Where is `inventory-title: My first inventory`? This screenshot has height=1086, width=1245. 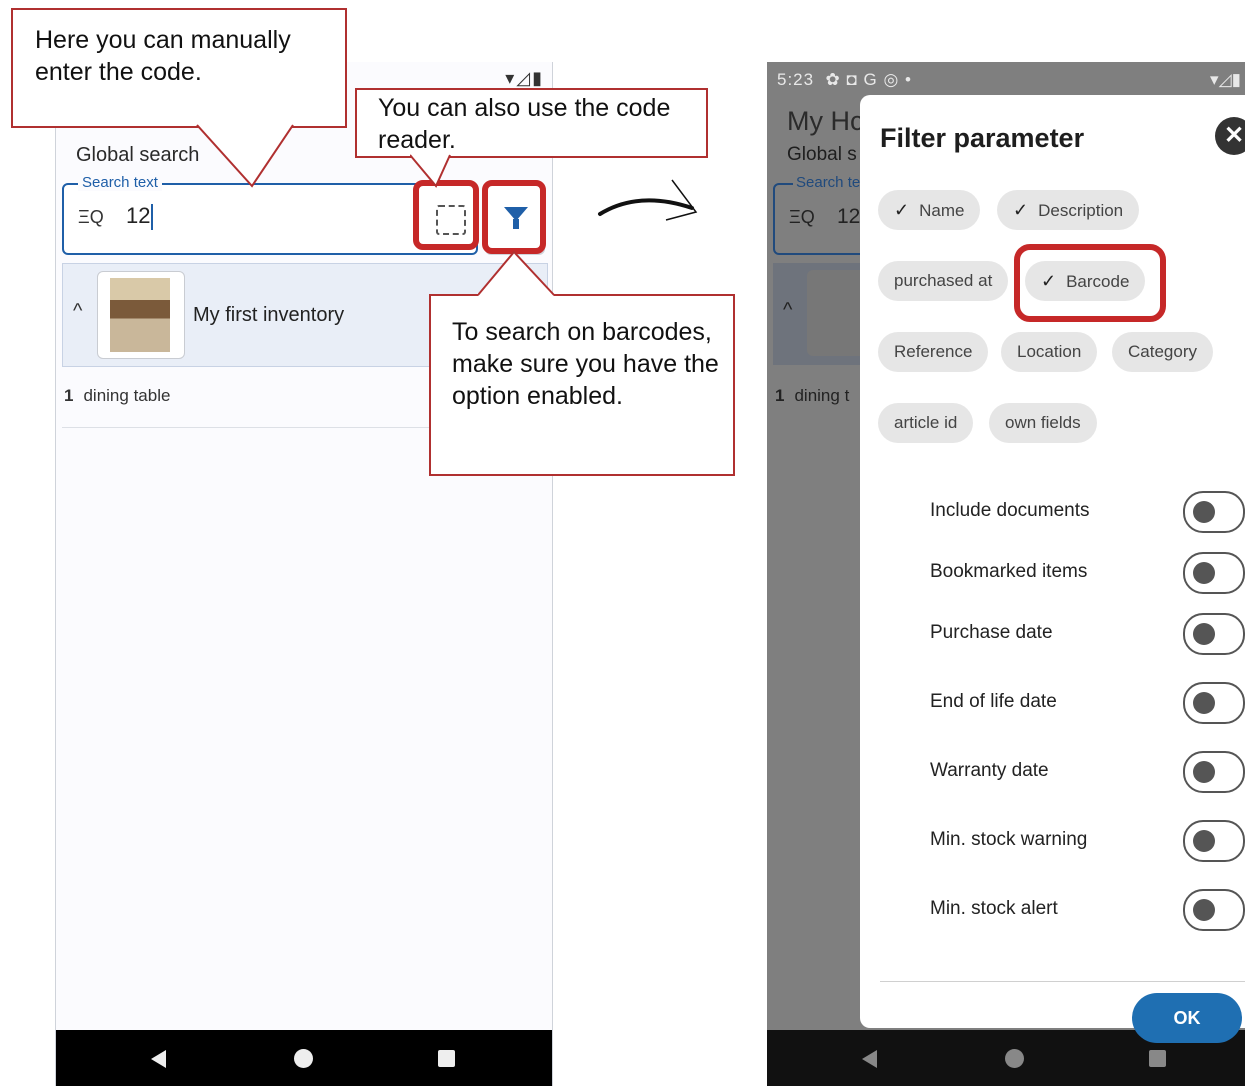 inventory-title: My first inventory is located at coordinates (269, 315).